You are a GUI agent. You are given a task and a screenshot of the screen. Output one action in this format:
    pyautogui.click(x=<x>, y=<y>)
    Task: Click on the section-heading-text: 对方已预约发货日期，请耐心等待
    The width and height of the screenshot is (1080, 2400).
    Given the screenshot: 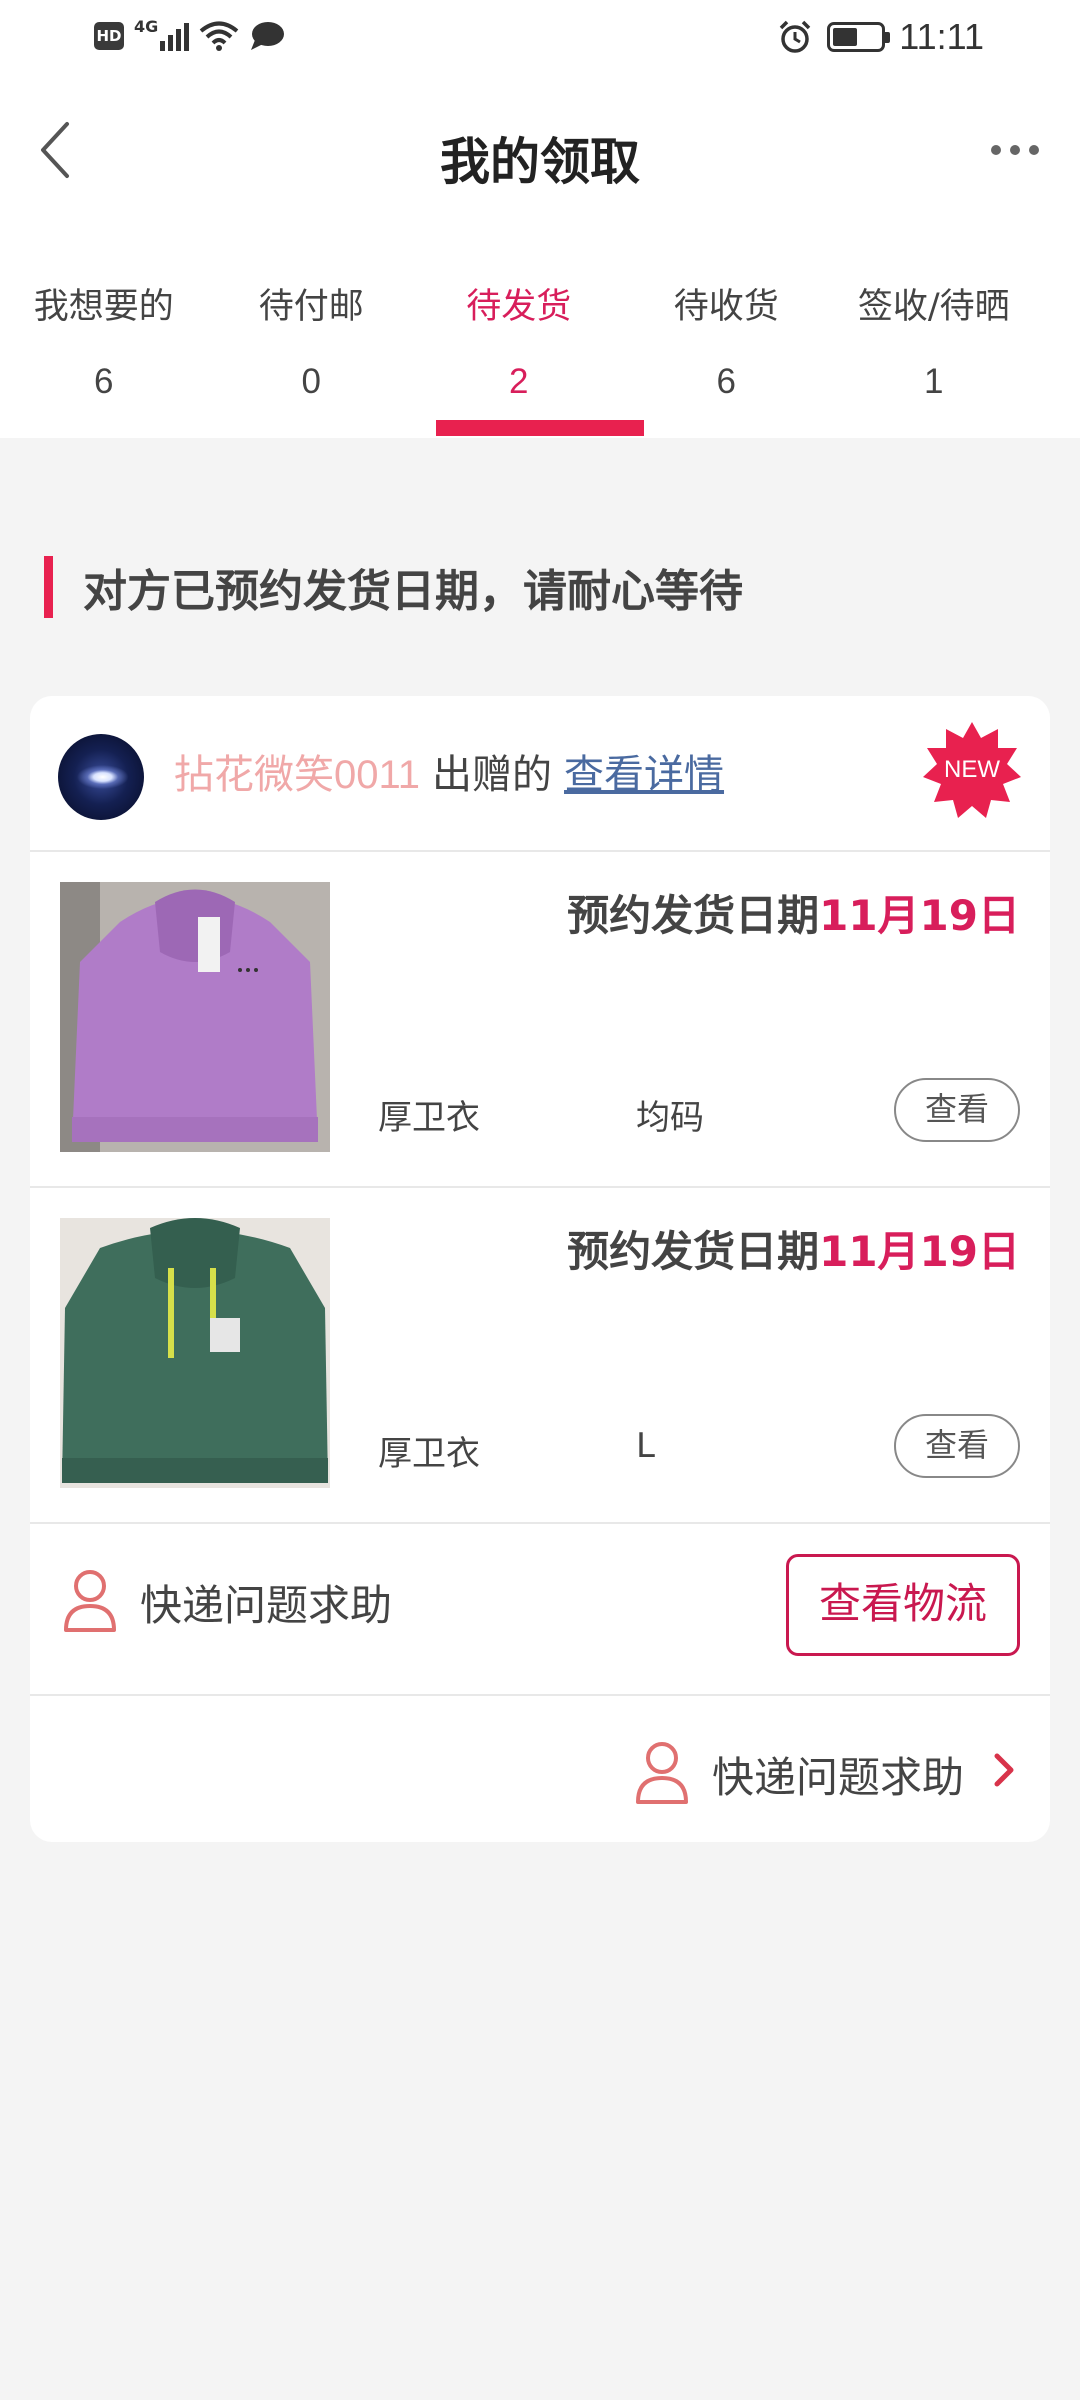 What is the action you would take?
    pyautogui.click(x=413, y=591)
    